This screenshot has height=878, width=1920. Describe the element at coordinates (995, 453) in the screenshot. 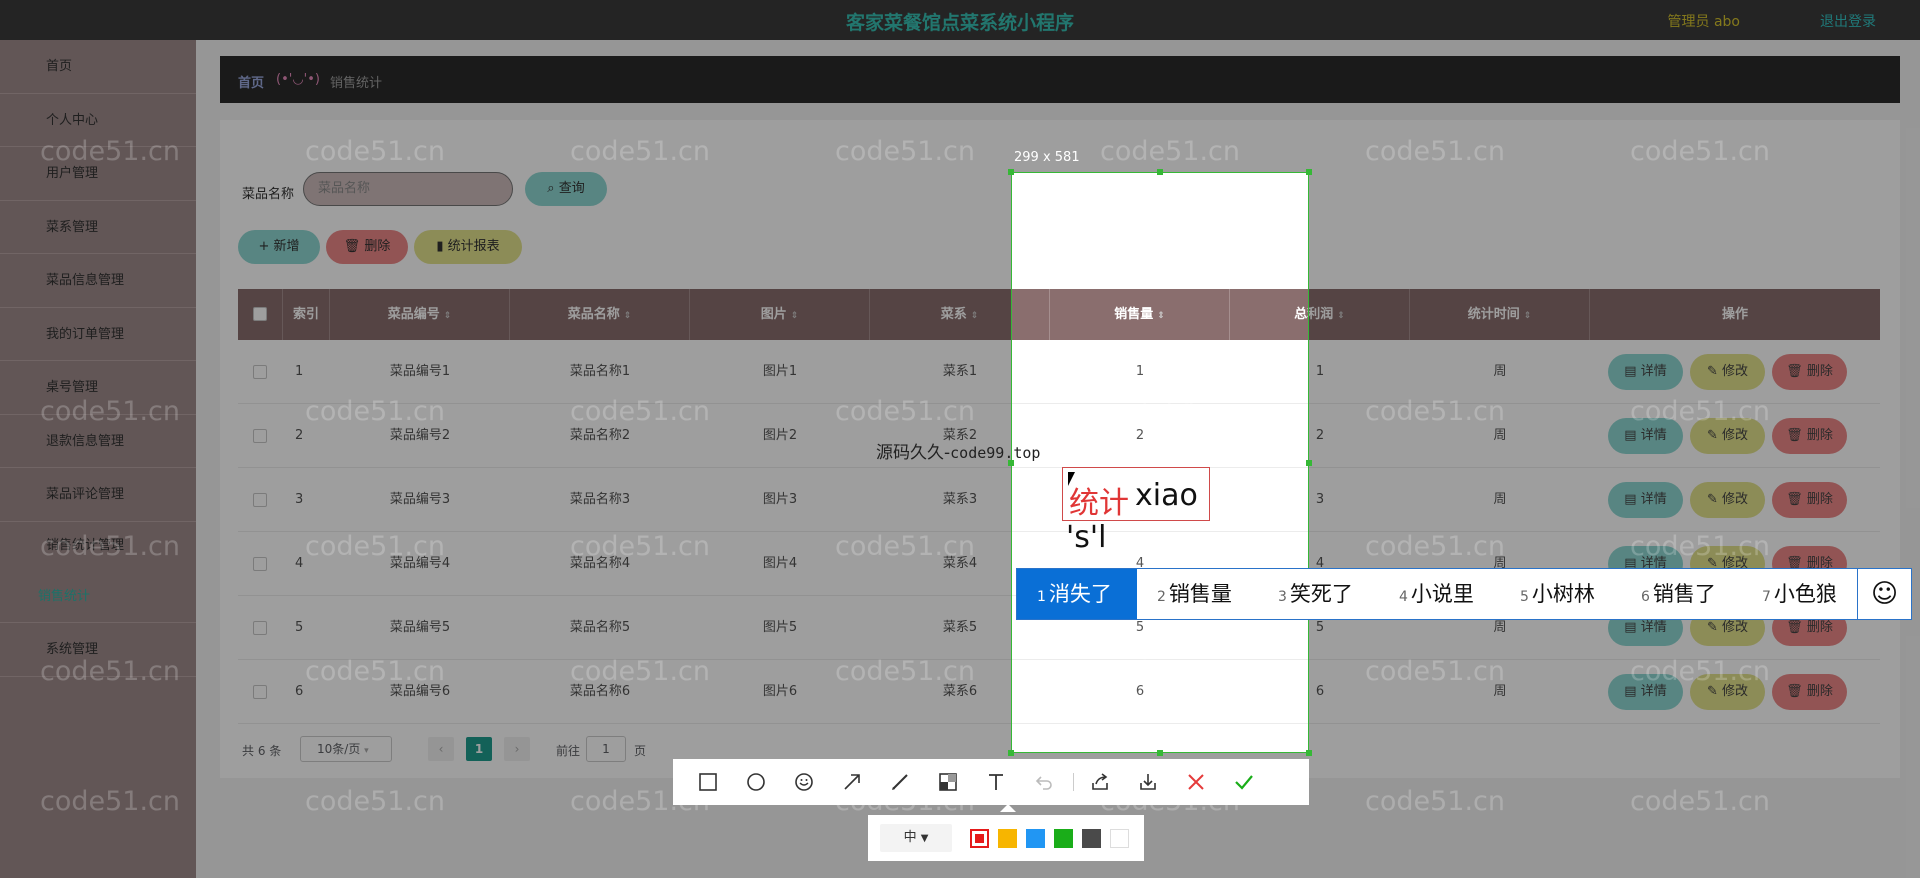

I see `source-watermark-url: code99.top` at that location.